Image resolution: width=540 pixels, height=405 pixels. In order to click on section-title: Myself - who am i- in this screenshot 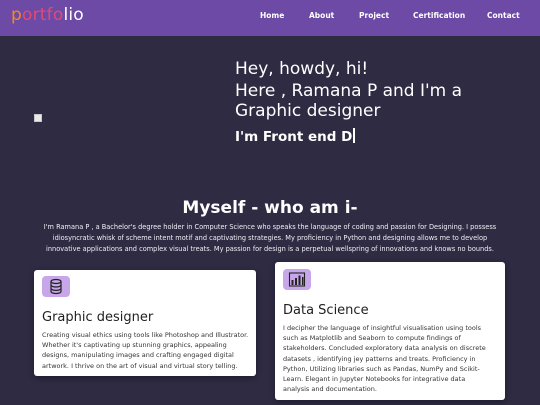, I will do `click(270, 208)`.